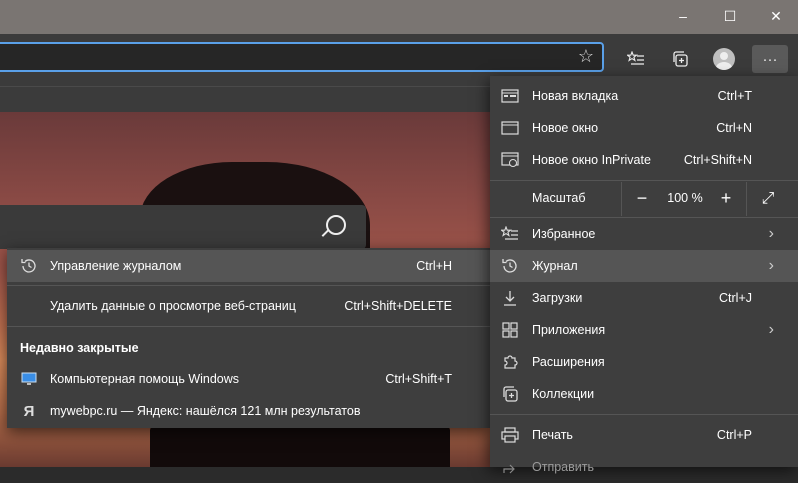 The image size is (798, 483). What do you see at coordinates (563, 394) in the screenshot?
I see `collections-label: Коллекции` at bounding box center [563, 394].